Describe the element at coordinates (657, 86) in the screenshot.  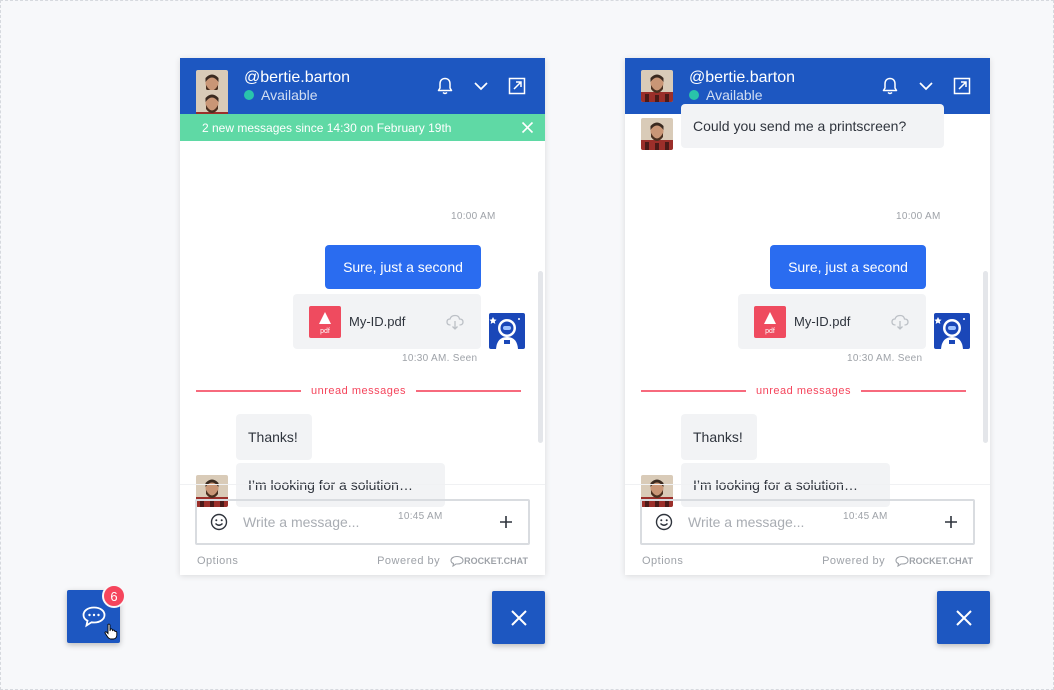
I see `agent-avatar` at that location.